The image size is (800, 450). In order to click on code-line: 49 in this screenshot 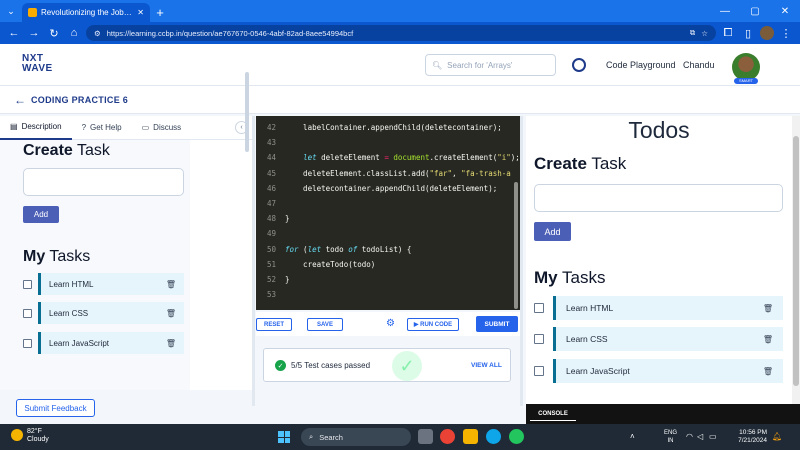, I will do `click(270, 233)`.